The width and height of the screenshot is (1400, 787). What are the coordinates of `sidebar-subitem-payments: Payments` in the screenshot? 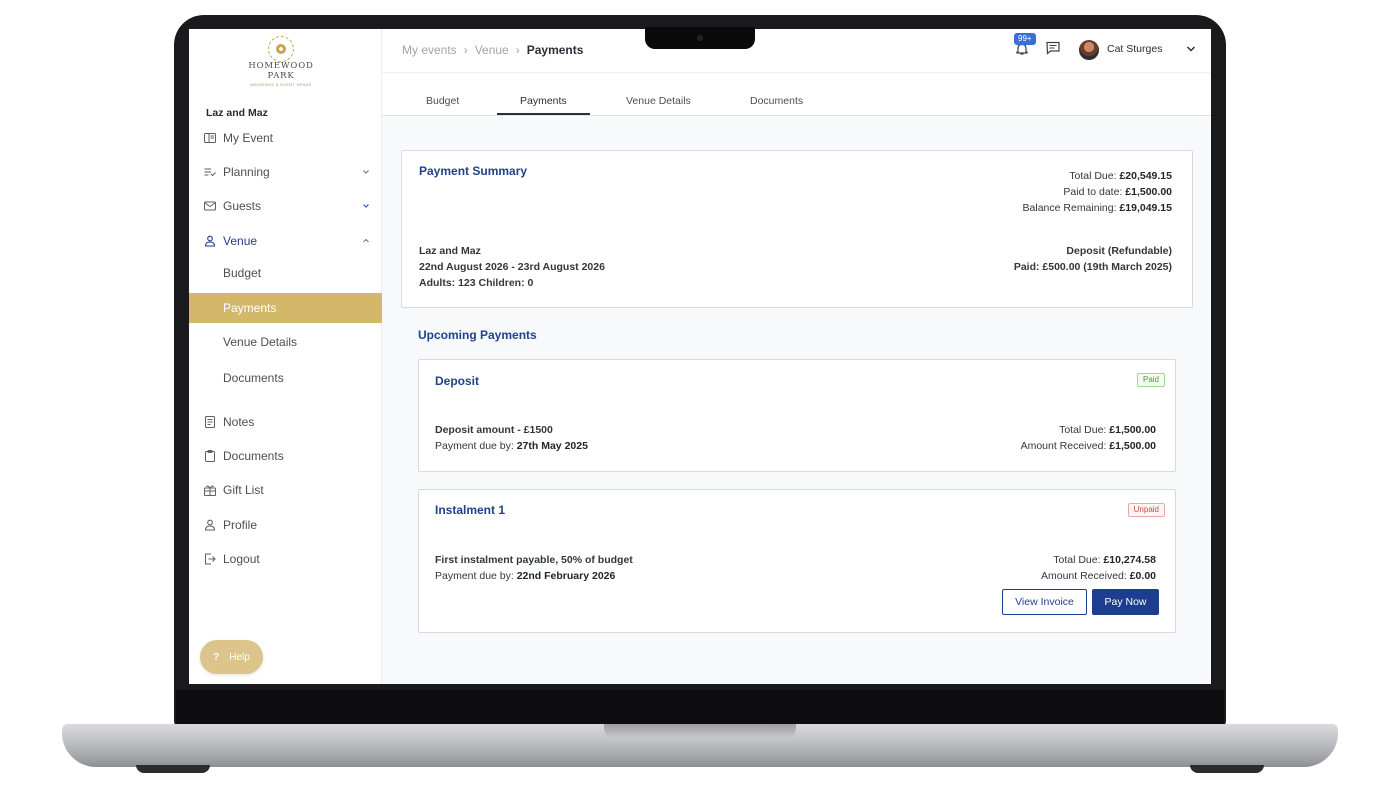 It's located at (285, 308).